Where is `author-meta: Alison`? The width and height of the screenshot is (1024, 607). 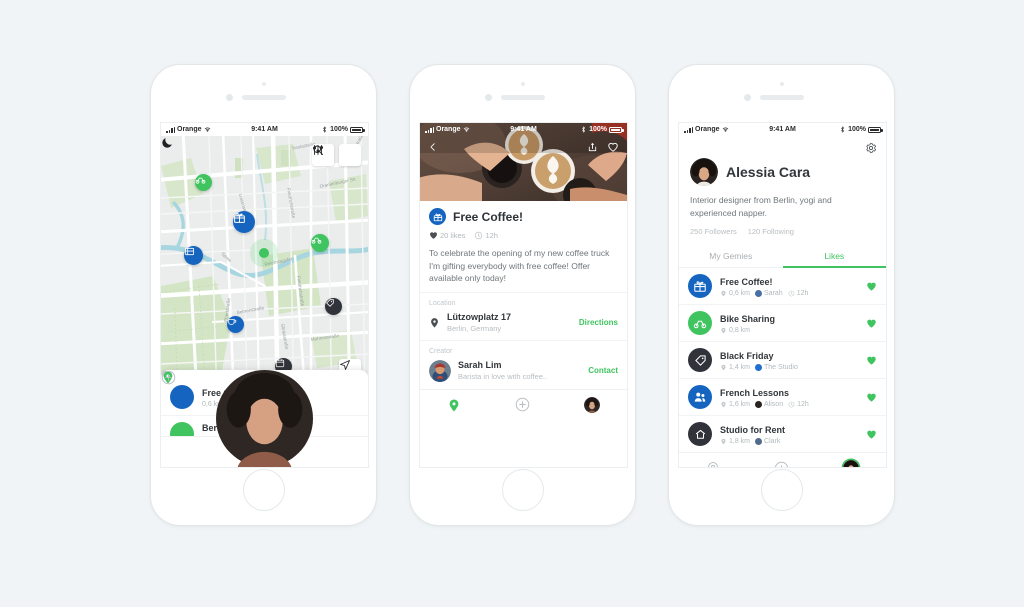
author-meta: Alison is located at coordinates (769, 404).